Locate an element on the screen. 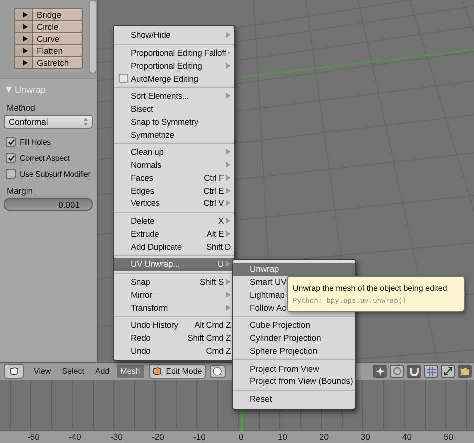 This screenshot has width=474, height=443. menu-item: Add Duplicate Shift D is located at coordinates (174, 246).